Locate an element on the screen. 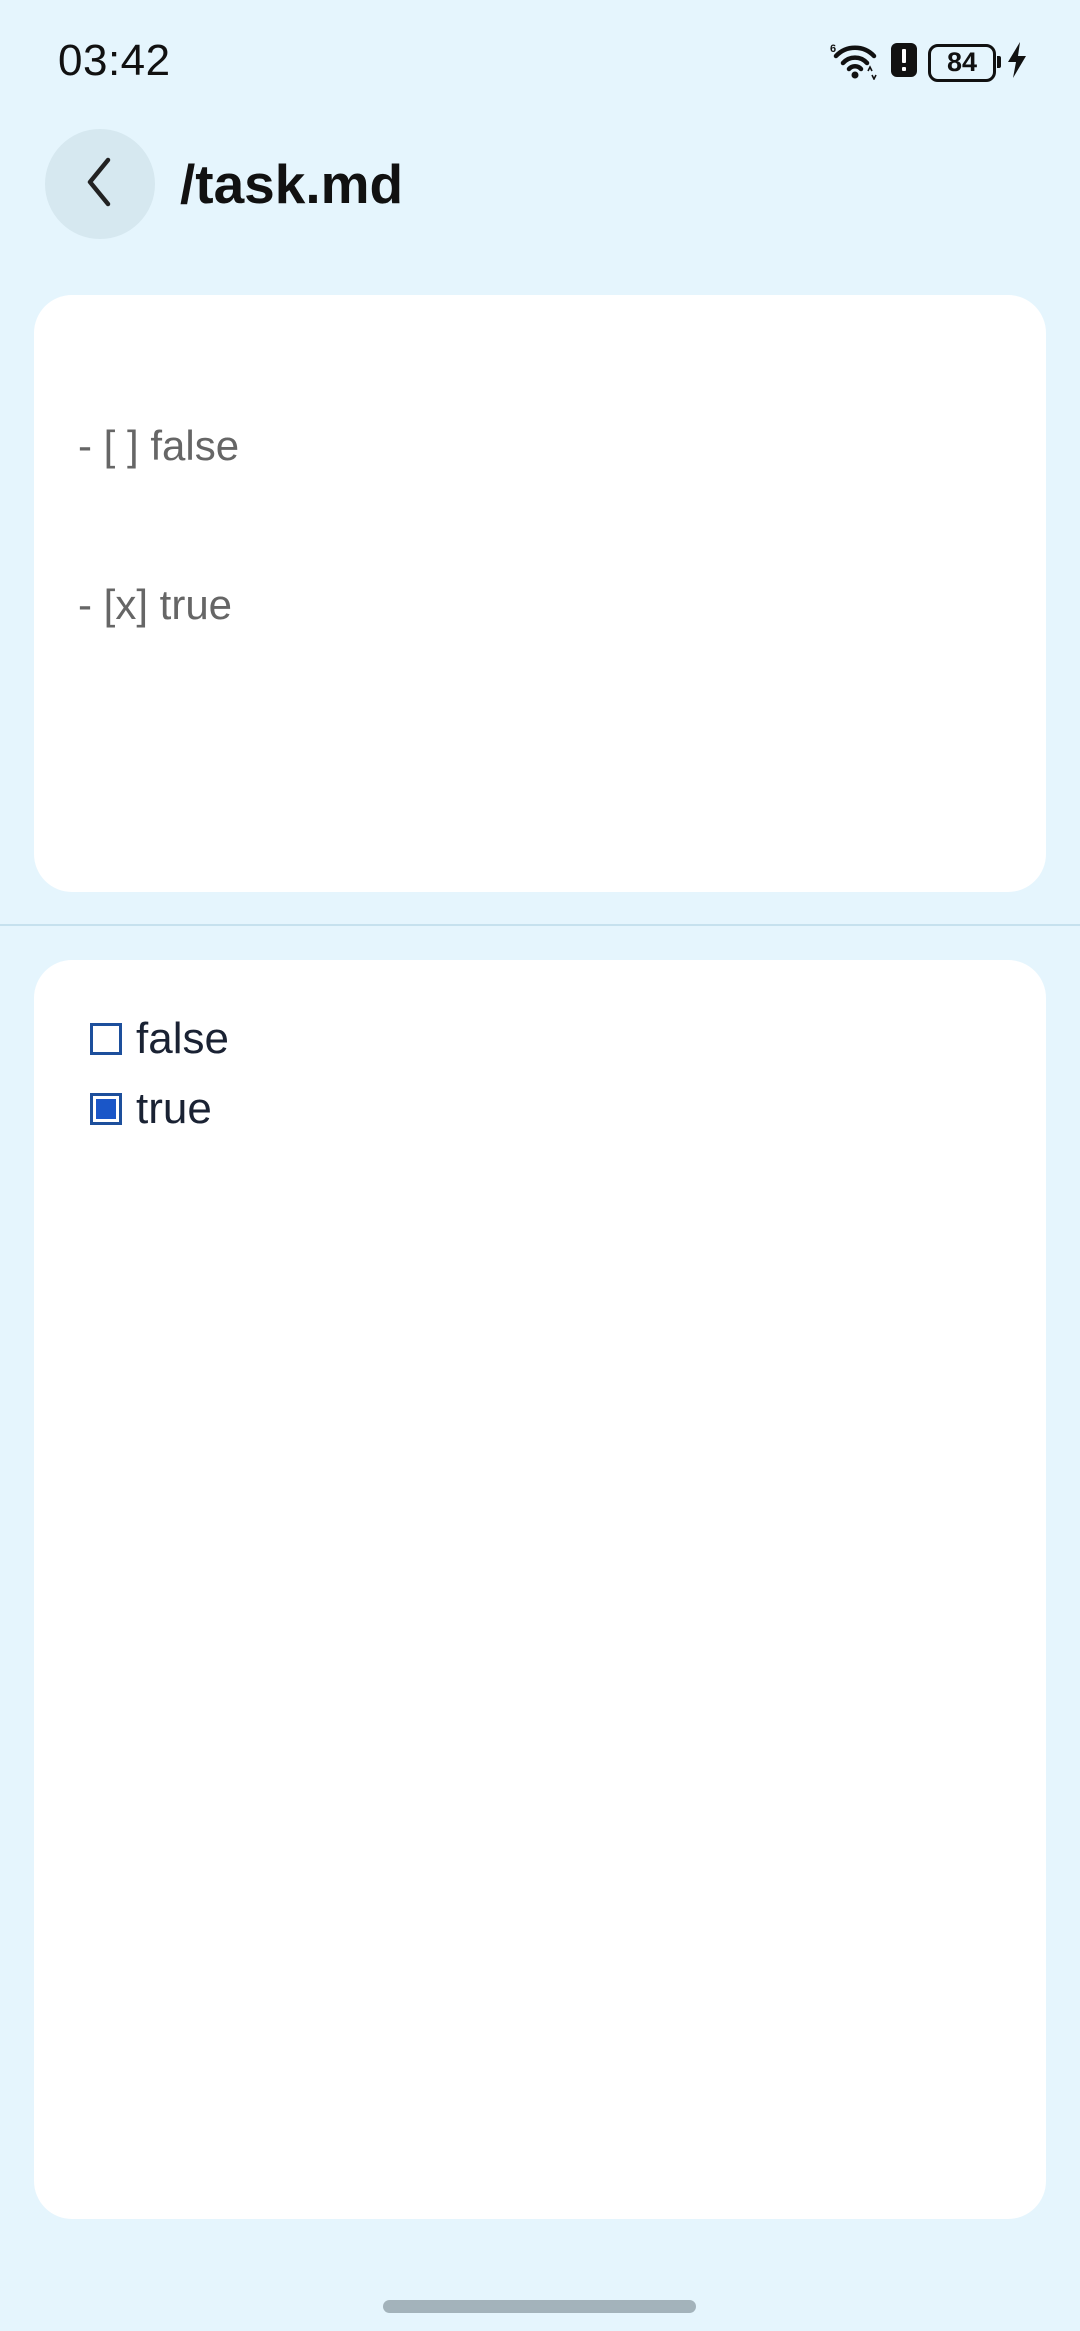  battery-level: 84 is located at coordinates (962, 62).